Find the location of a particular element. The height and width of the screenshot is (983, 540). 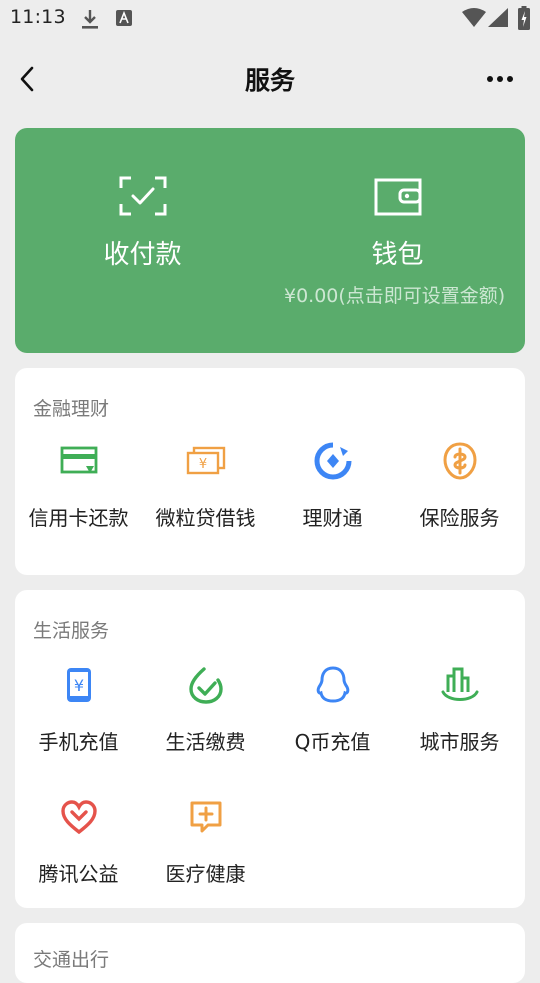

more-options-button is located at coordinates (500, 79).